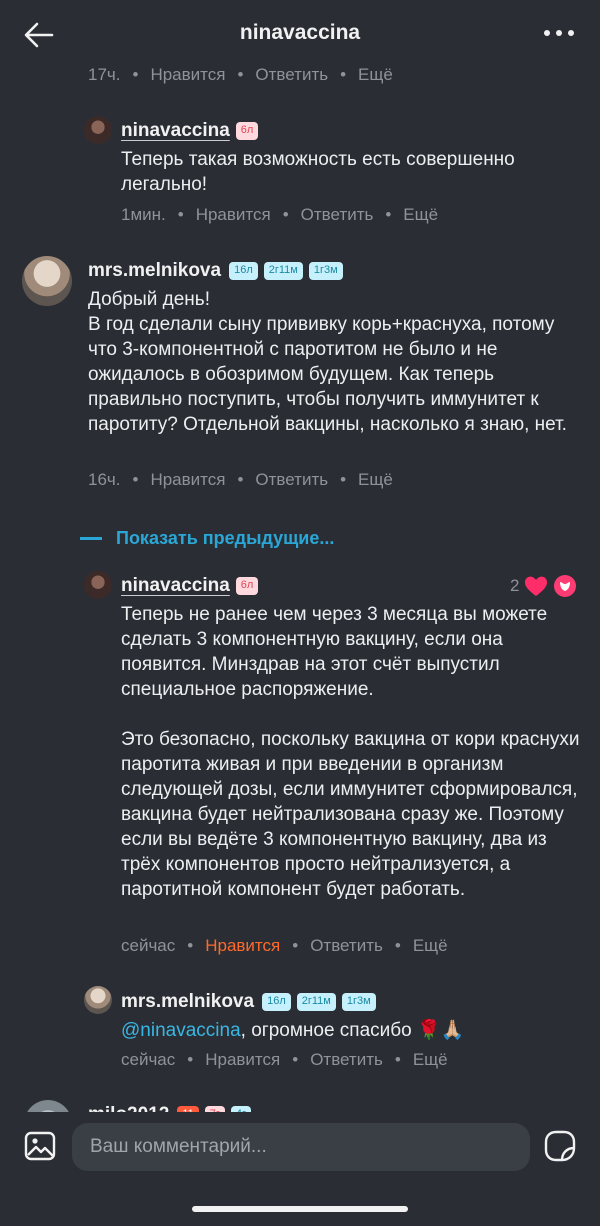 This screenshot has height=1226, width=600. What do you see at coordinates (560, 1146) in the screenshot?
I see `sticker-icon` at bounding box center [560, 1146].